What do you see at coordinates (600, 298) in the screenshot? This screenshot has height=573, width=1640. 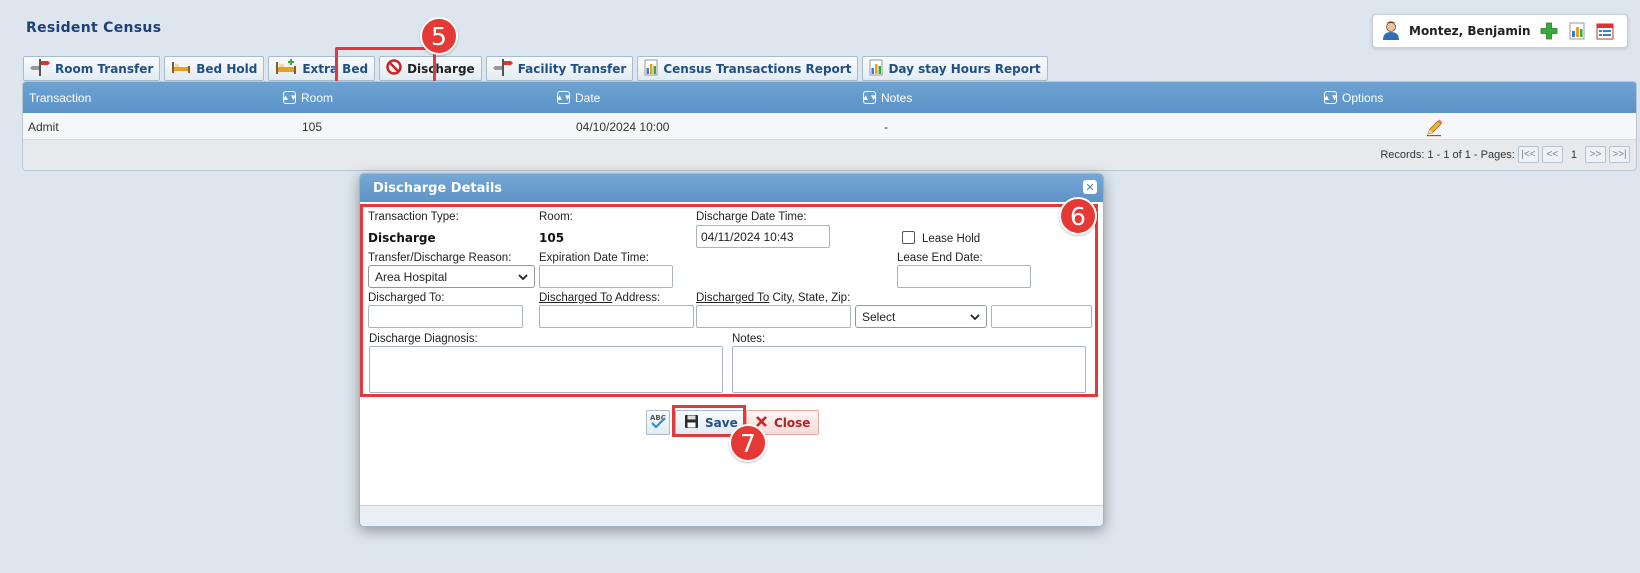 I see `address-label: Discharged To Address:` at bounding box center [600, 298].